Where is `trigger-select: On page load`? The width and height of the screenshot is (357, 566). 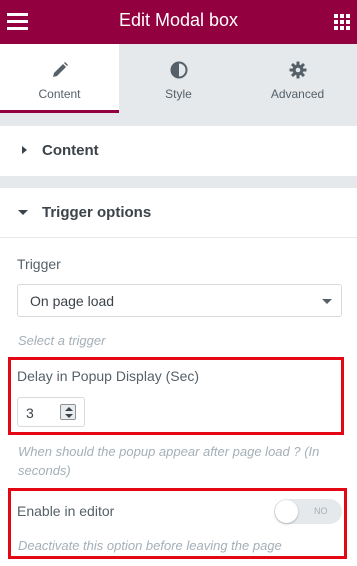 trigger-select: On page load is located at coordinates (179, 300).